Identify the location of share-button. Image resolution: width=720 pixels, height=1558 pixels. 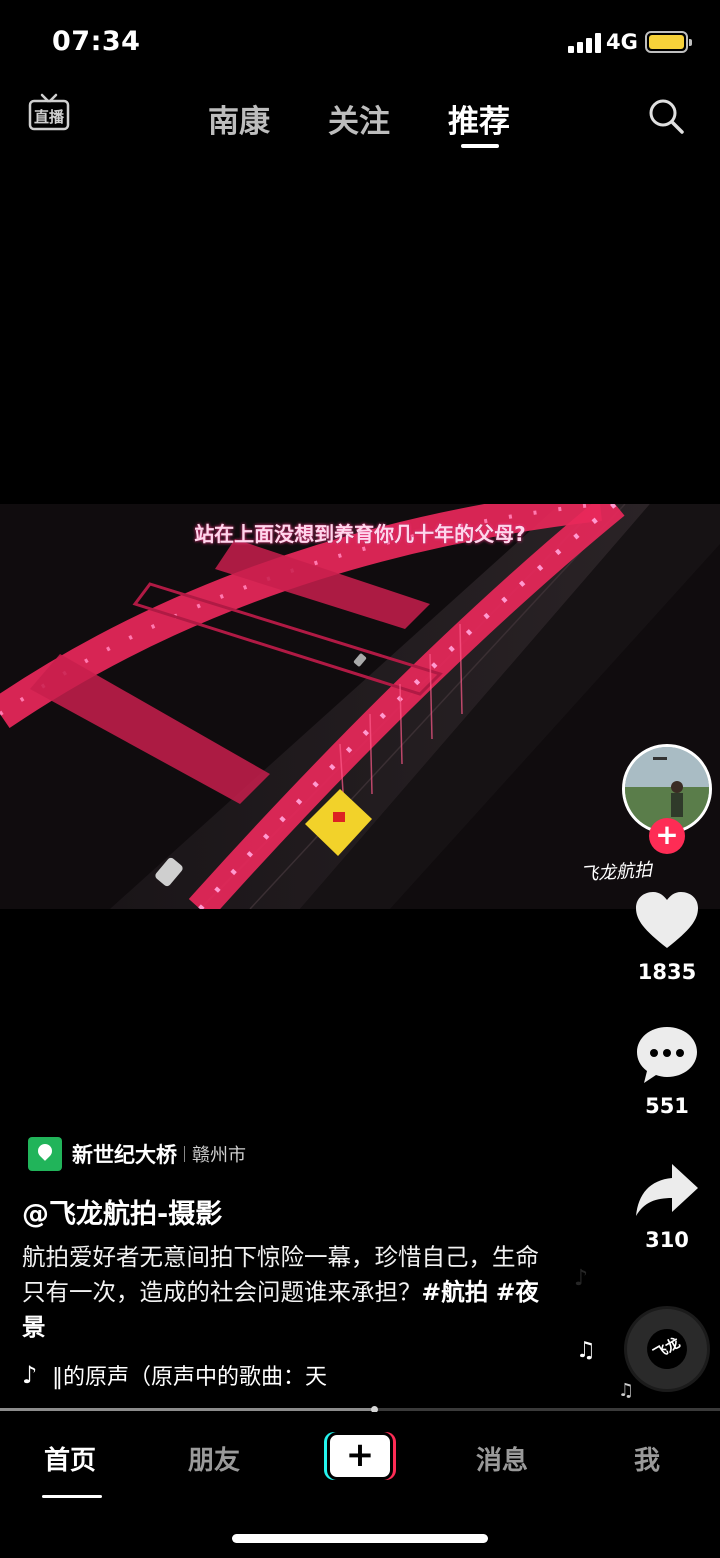
(667, 1191).